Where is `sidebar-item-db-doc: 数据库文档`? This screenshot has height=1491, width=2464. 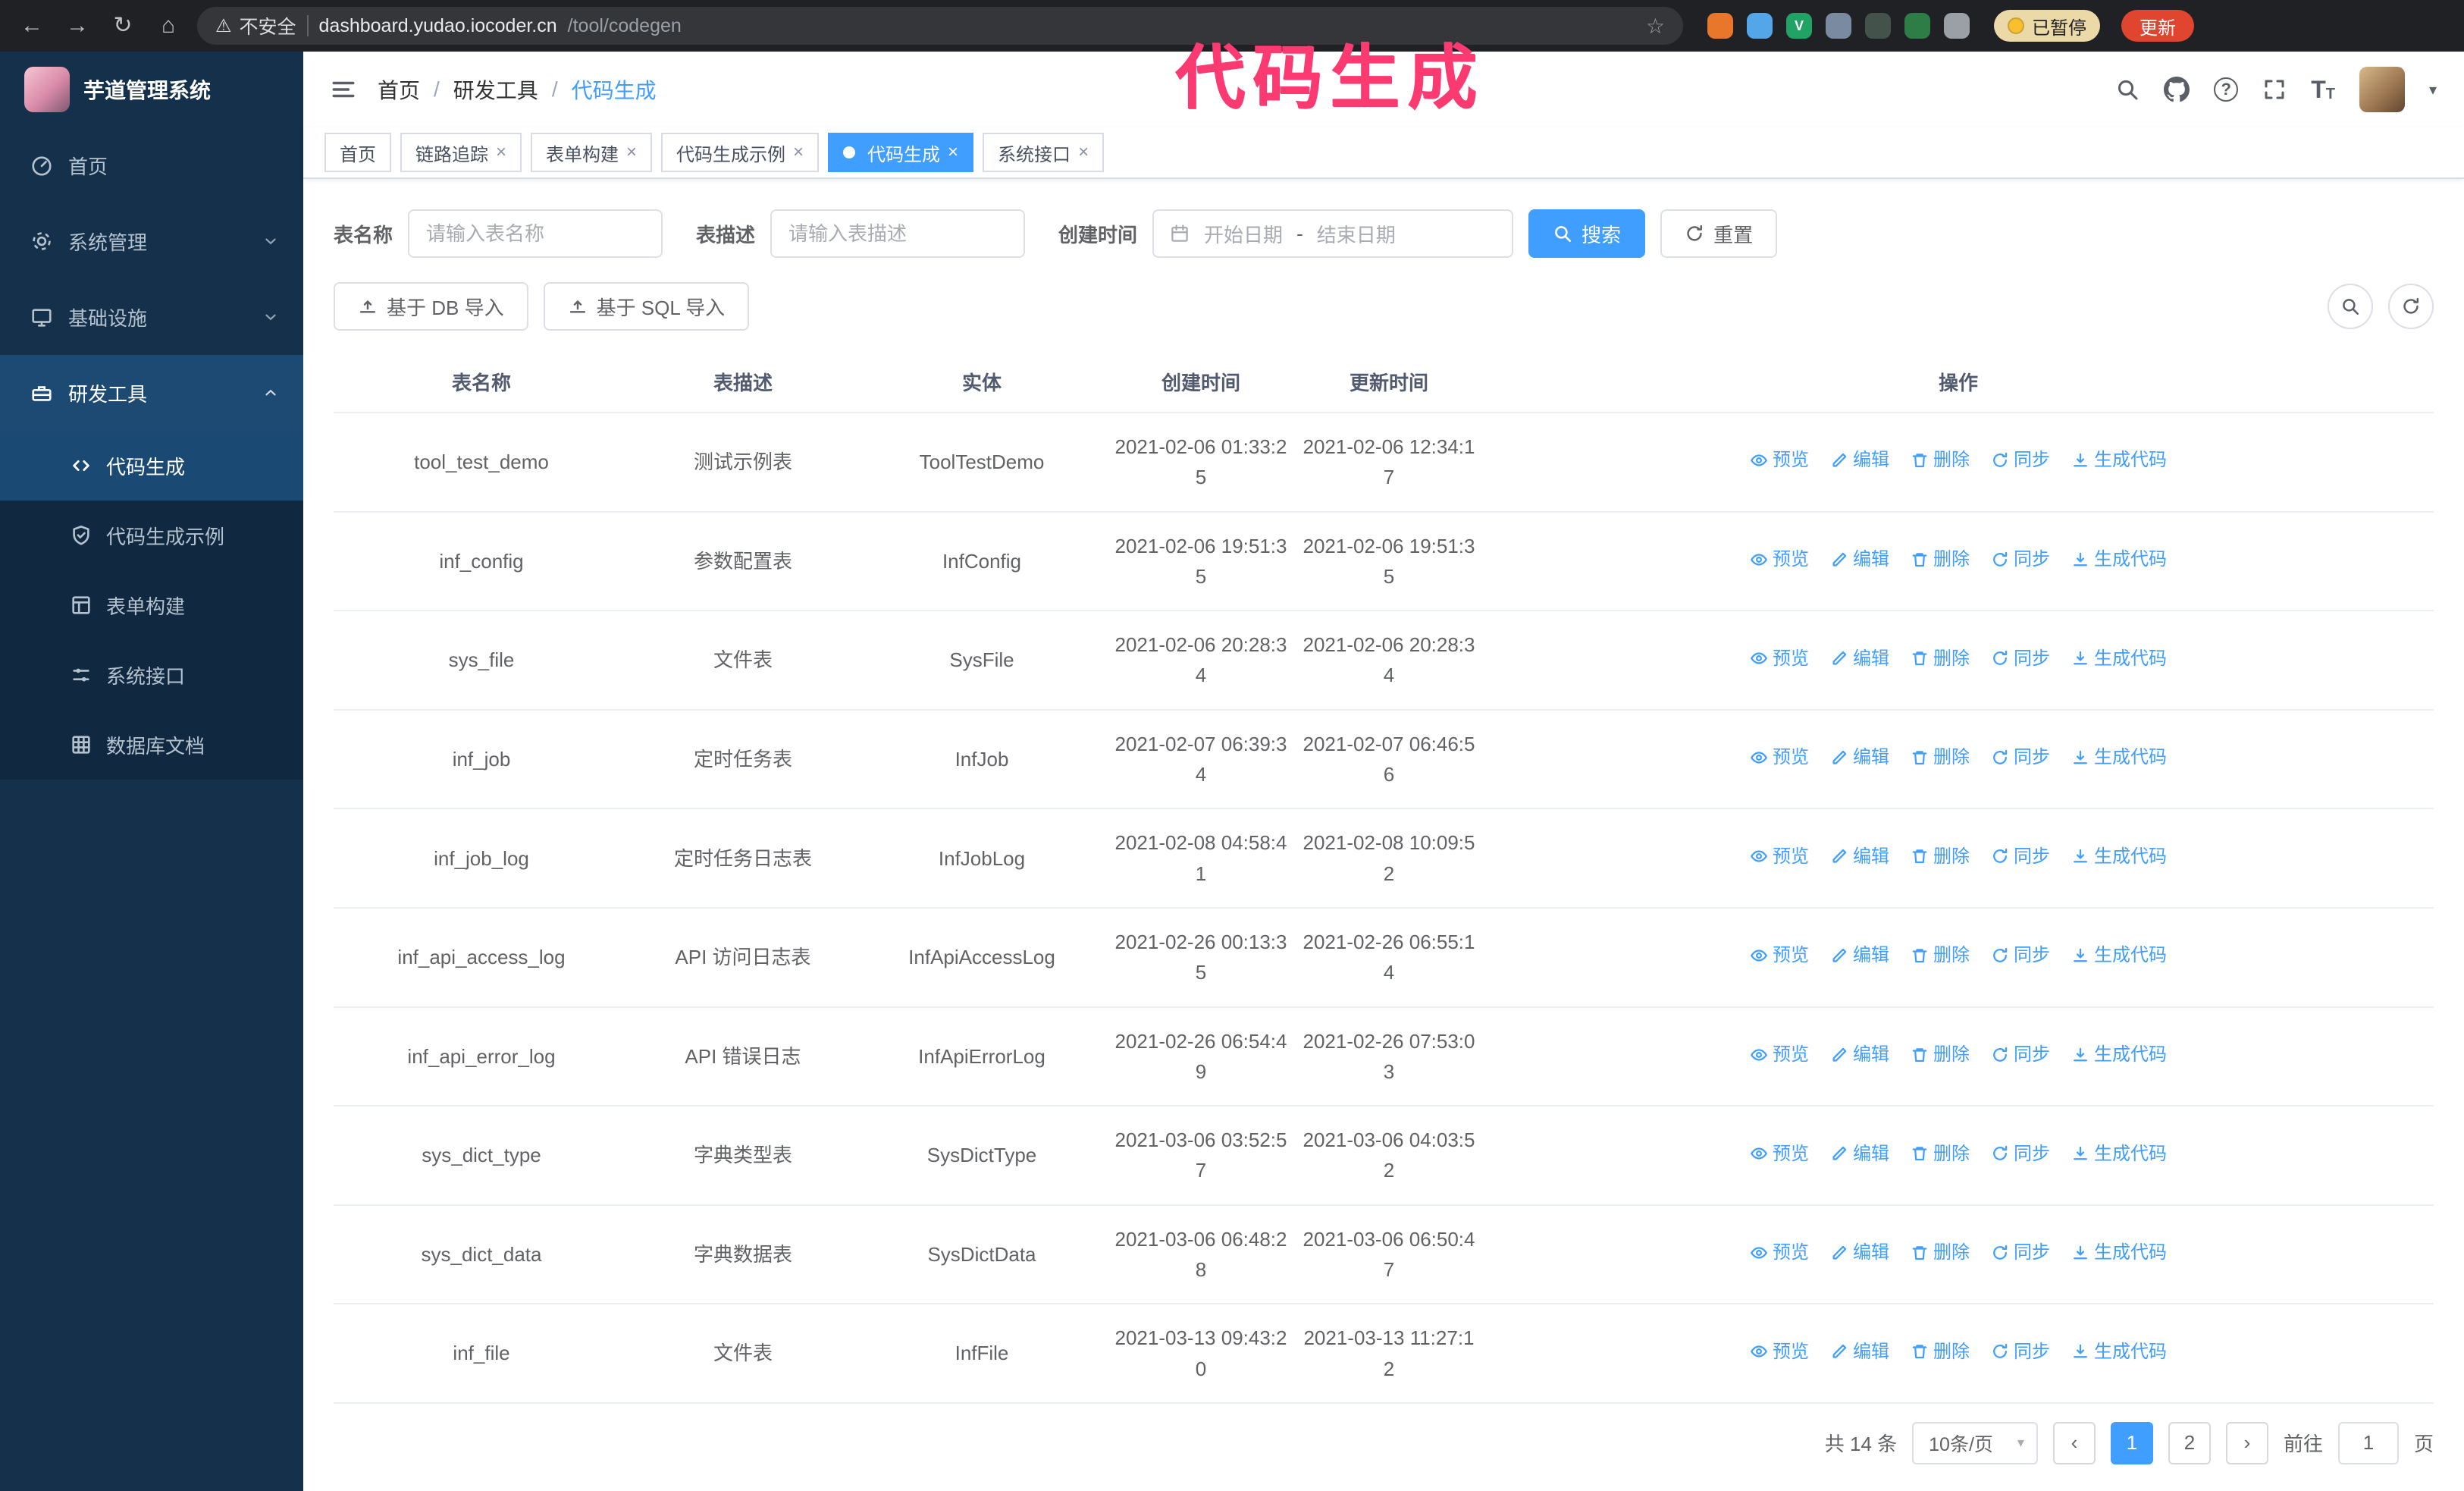
sidebar-item-db-doc: 数据库文档 is located at coordinates (151, 745).